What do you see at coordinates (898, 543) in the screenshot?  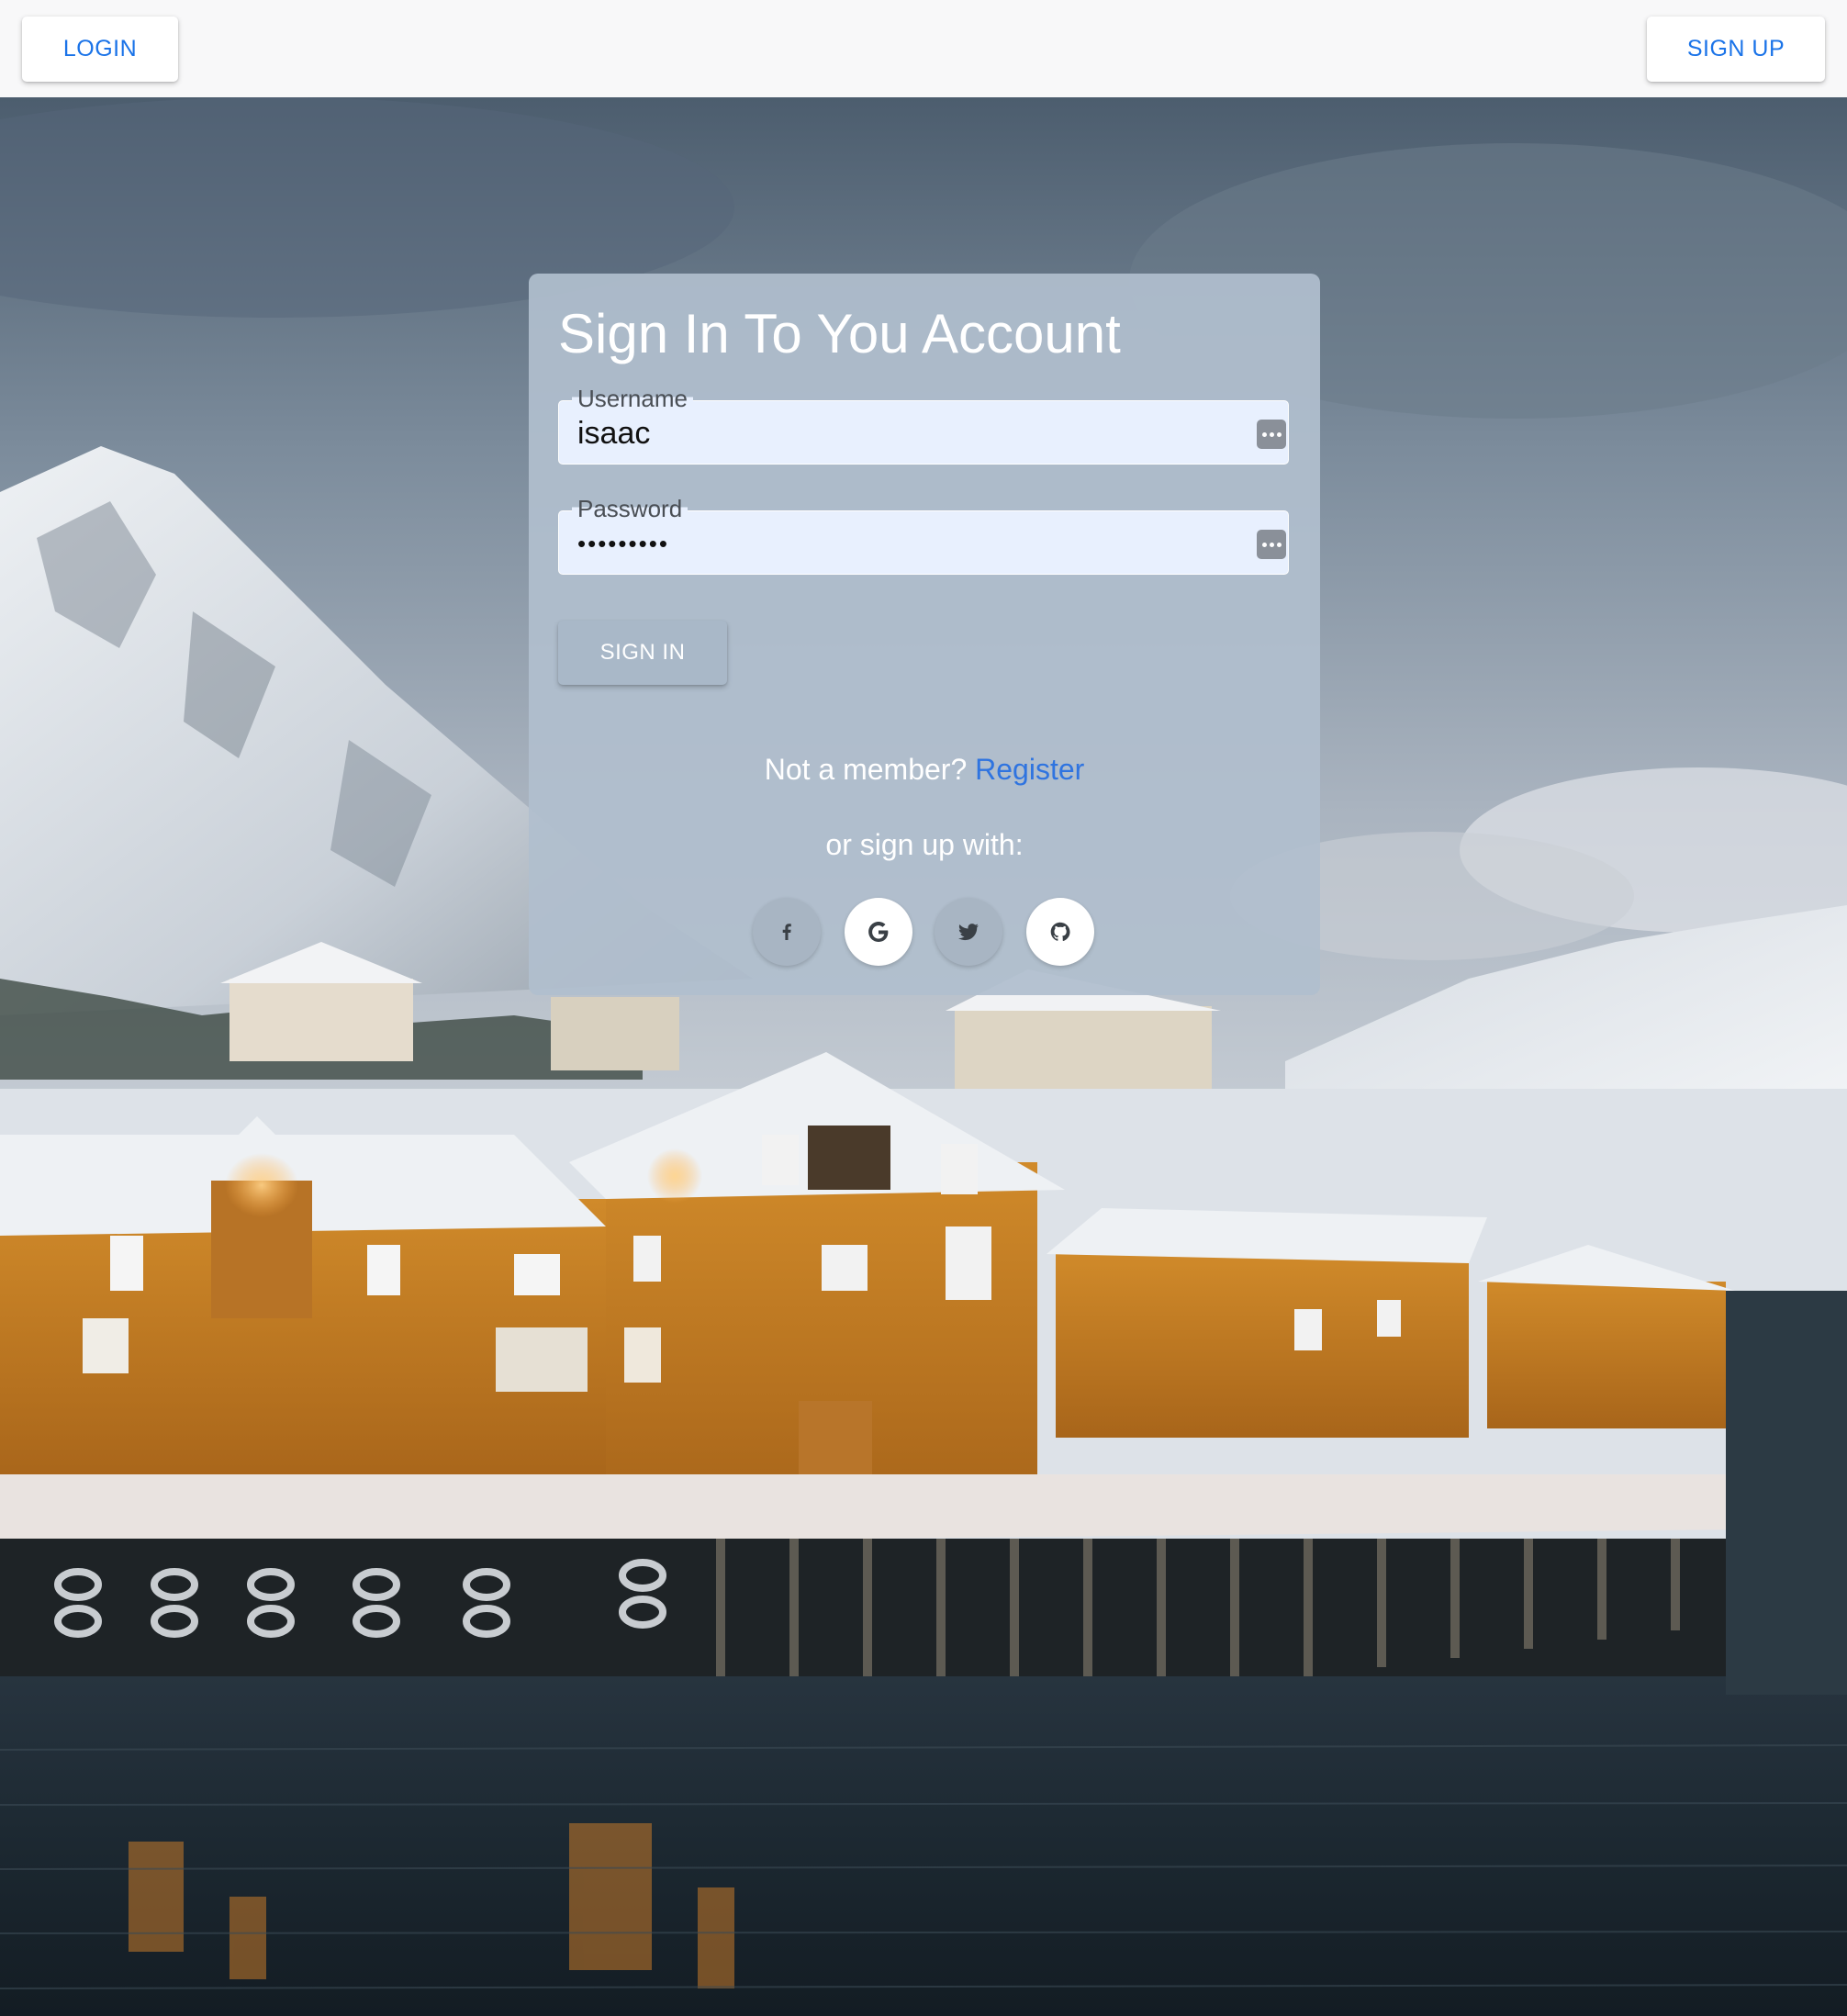 I see `password-input` at bounding box center [898, 543].